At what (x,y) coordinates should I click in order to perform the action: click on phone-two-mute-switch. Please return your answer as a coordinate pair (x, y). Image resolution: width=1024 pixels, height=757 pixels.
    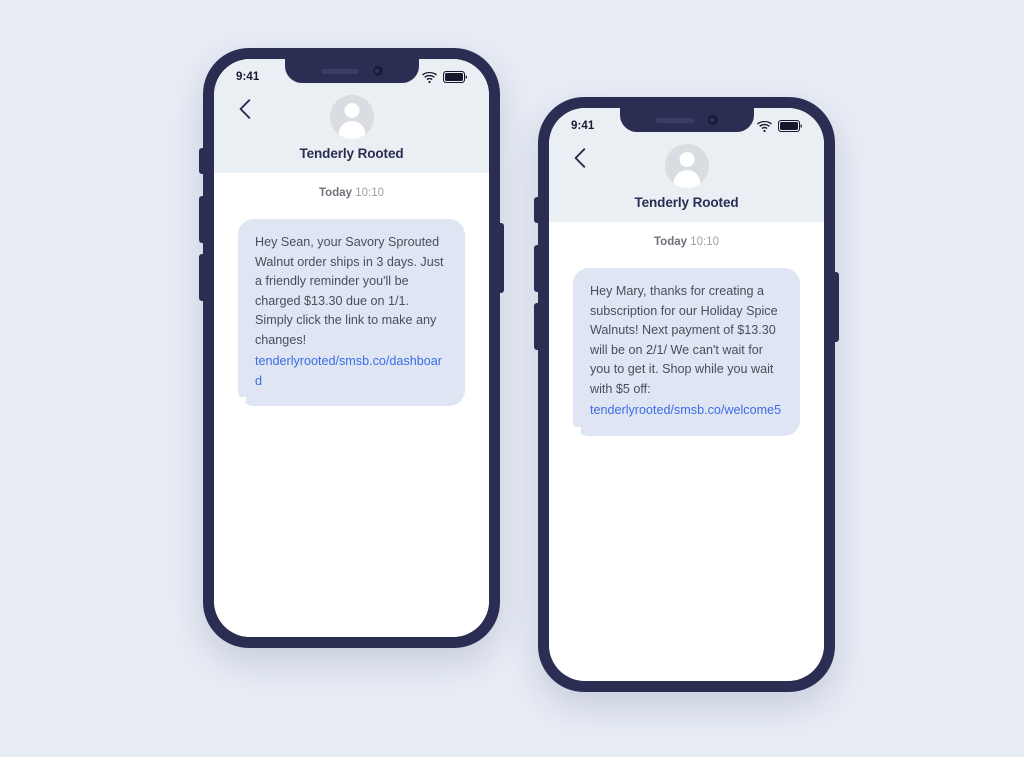
    Looking at the image, I should click on (536, 210).